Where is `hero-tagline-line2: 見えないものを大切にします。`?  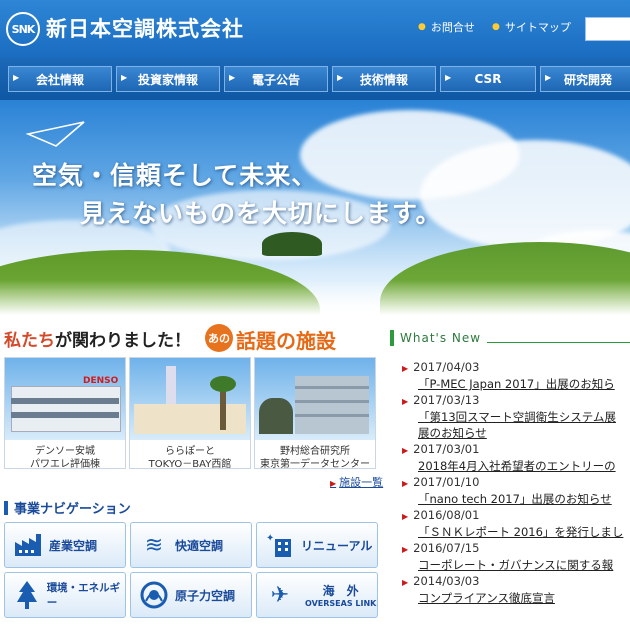 hero-tagline-line2: 見えないものを大切にします。 is located at coordinates (261, 213).